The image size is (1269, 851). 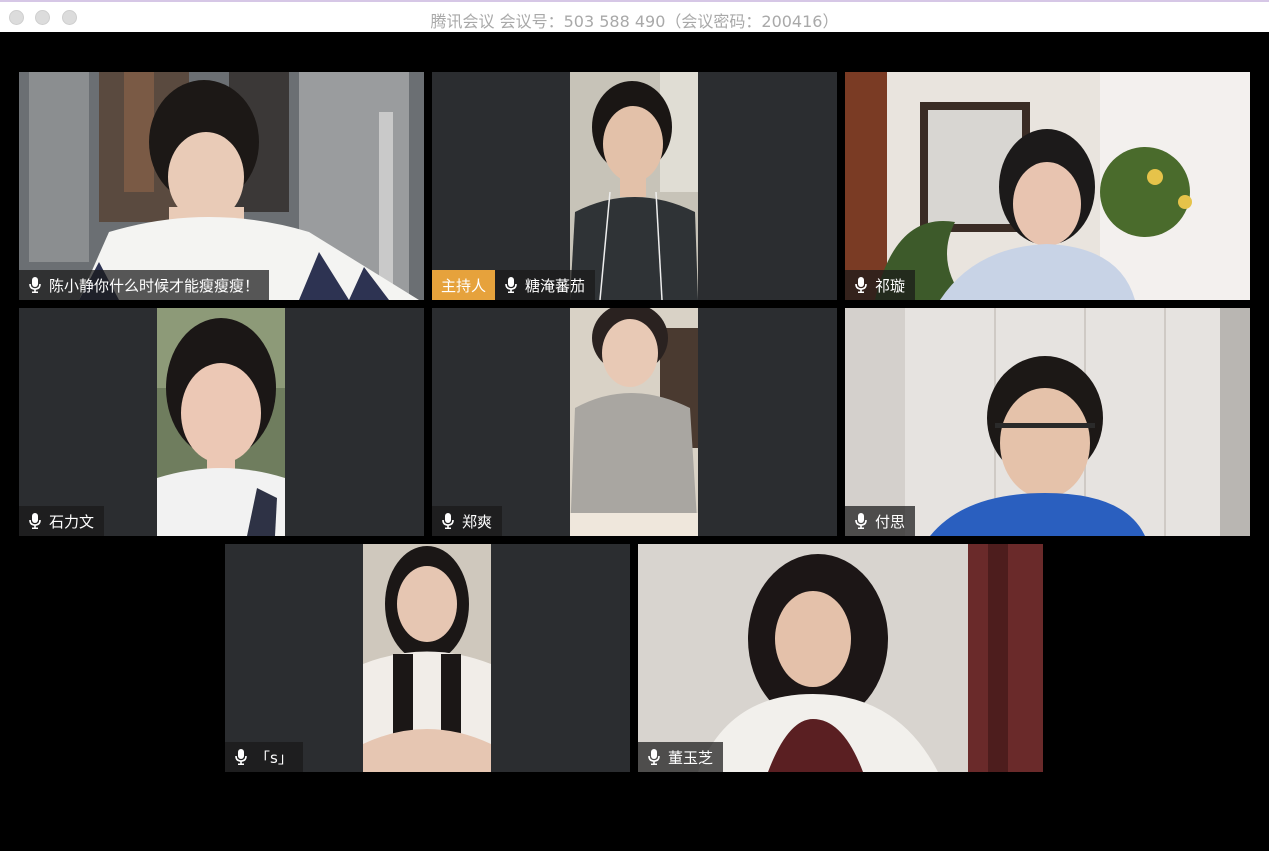 I want to click on participant-name: 「s」, so click(x=274, y=757).